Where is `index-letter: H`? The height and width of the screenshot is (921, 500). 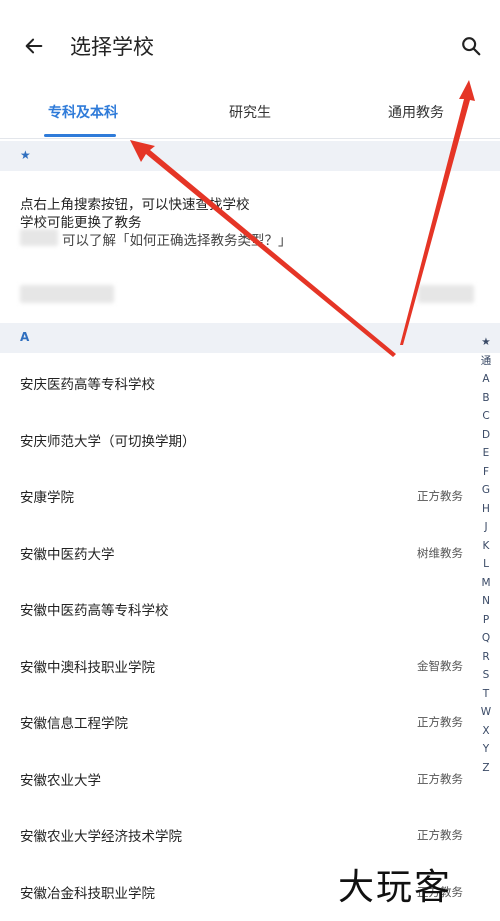
index-letter: H is located at coordinates (486, 509).